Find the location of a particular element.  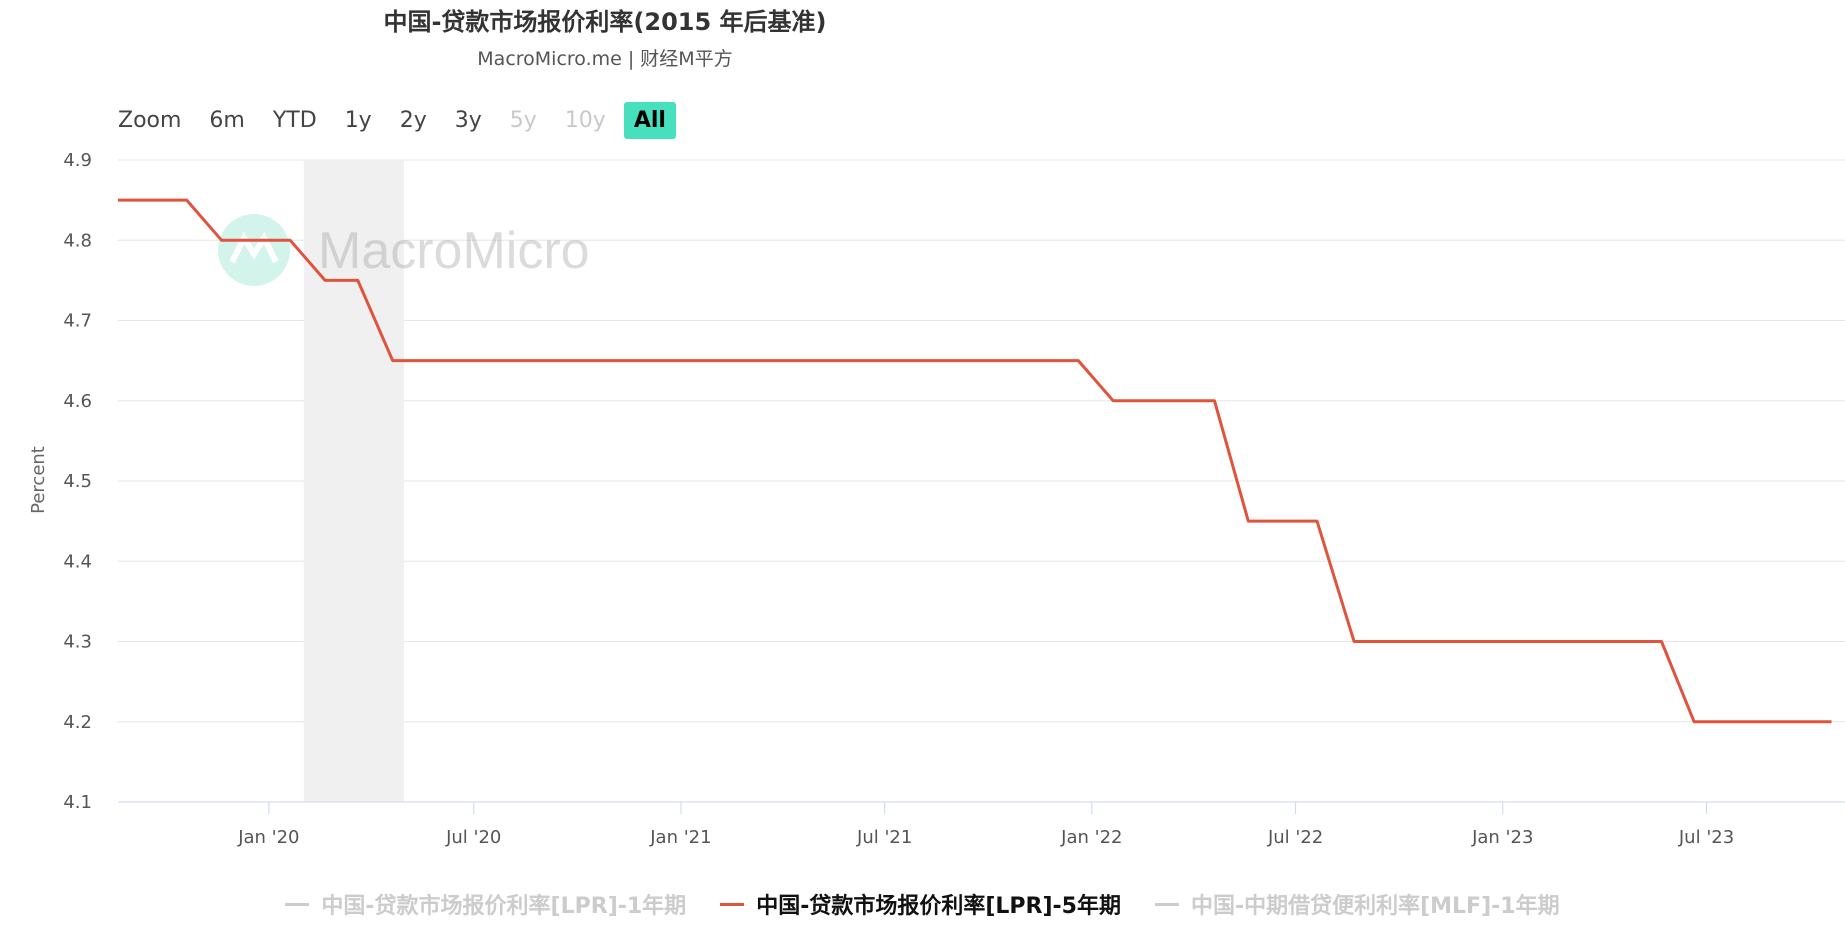

x-tick-label: Jan '23 is located at coordinates (1502, 837).